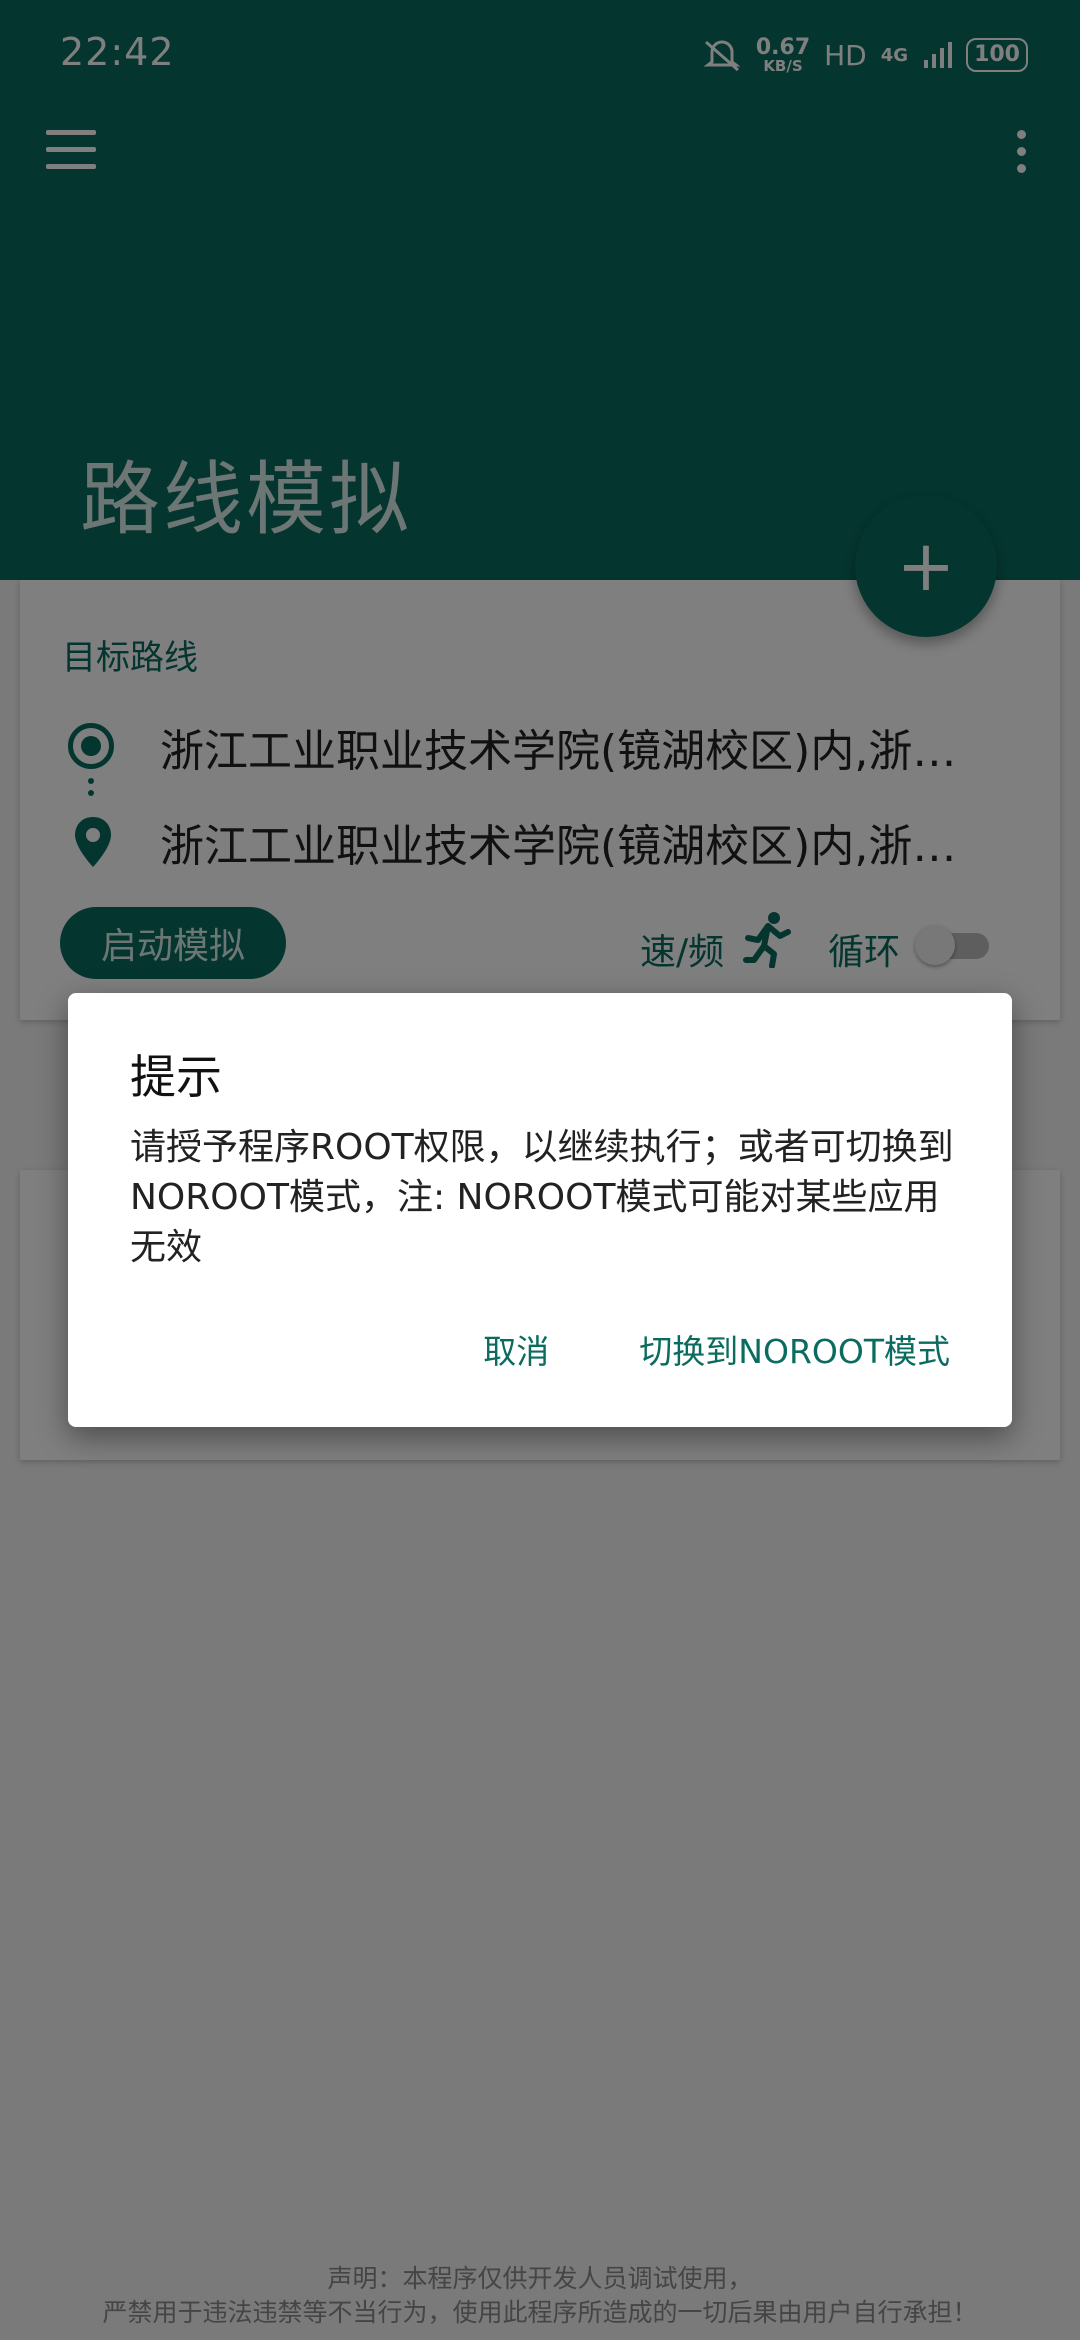 Image resolution: width=1080 pixels, height=2340 pixels. I want to click on switch-noroot-button: 切换到NOROOT模式, so click(794, 1349).